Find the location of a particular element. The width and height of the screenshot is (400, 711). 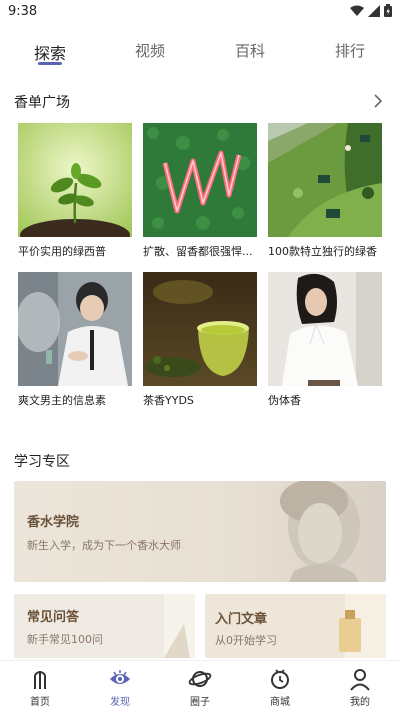

watch-icon is located at coordinates (280, 679).